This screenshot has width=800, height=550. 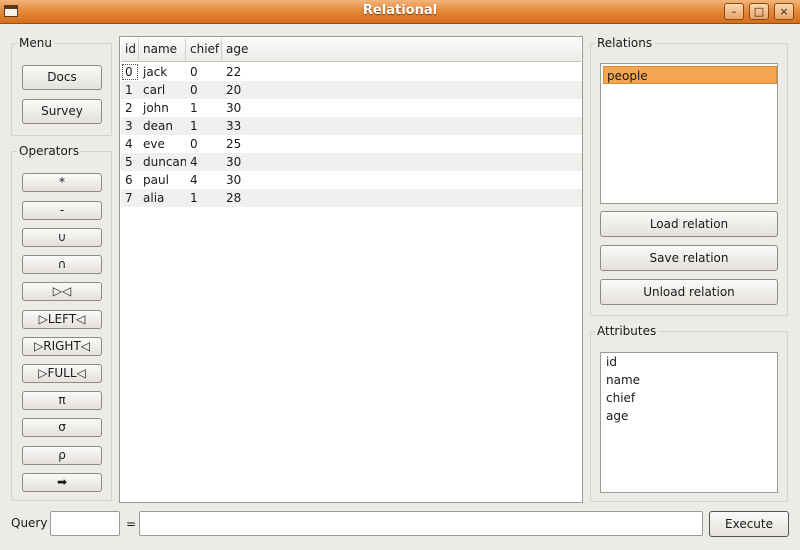 What do you see at coordinates (62, 400) in the screenshot?
I see `projection-operator-button: π` at bounding box center [62, 400].